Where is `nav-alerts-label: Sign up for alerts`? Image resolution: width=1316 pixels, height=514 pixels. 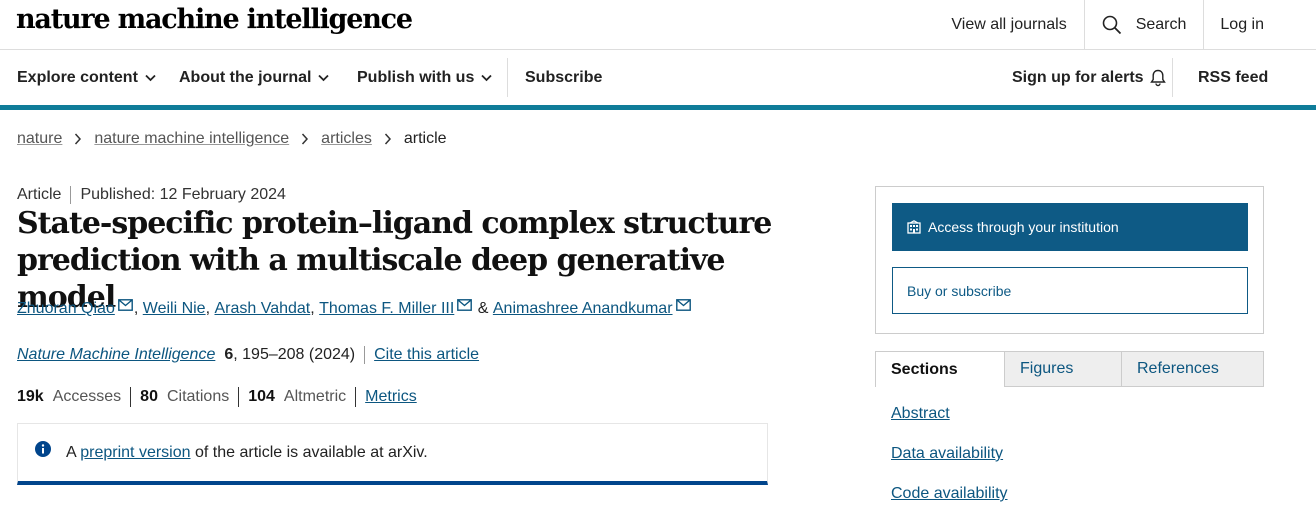 nav-alerts-label: Sign up for alerts is located at coordinates (1078, 77).